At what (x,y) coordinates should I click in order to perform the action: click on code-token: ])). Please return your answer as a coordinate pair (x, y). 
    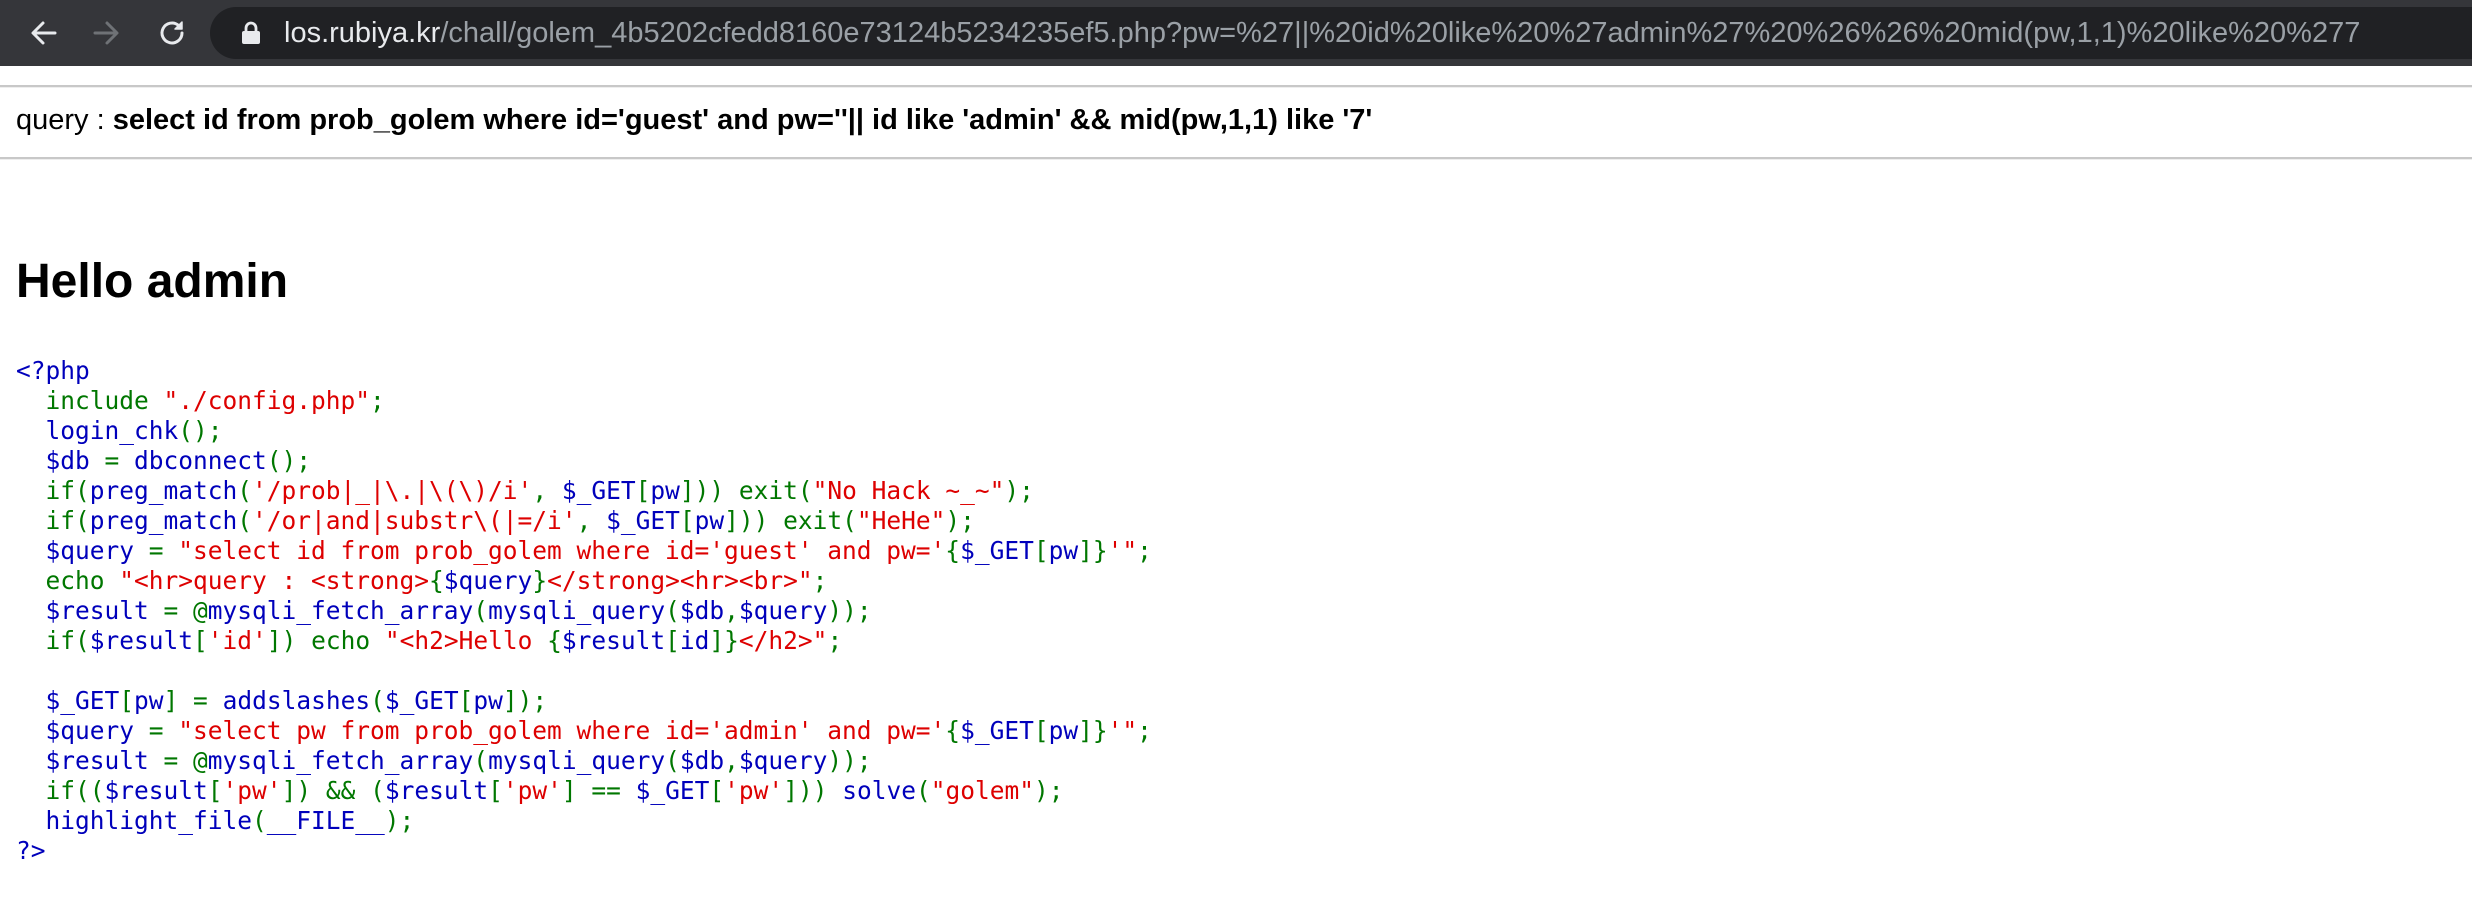
    Looking at the image, I should click on (813, 790).